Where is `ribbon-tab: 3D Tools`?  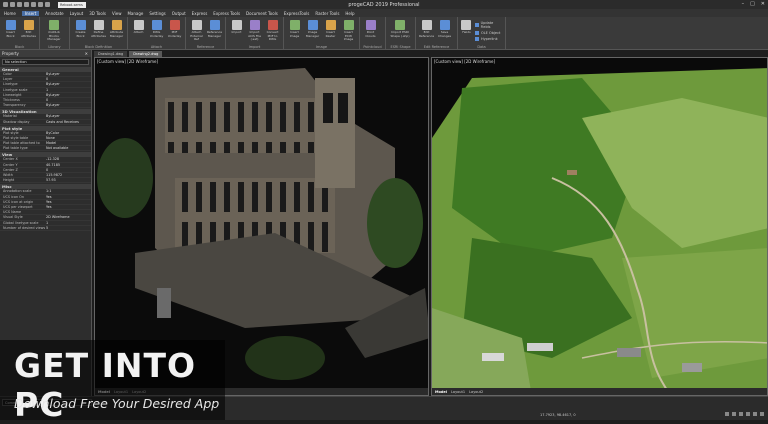
ribbon-tab: 3D Tools is located at coordinates (97, 13).